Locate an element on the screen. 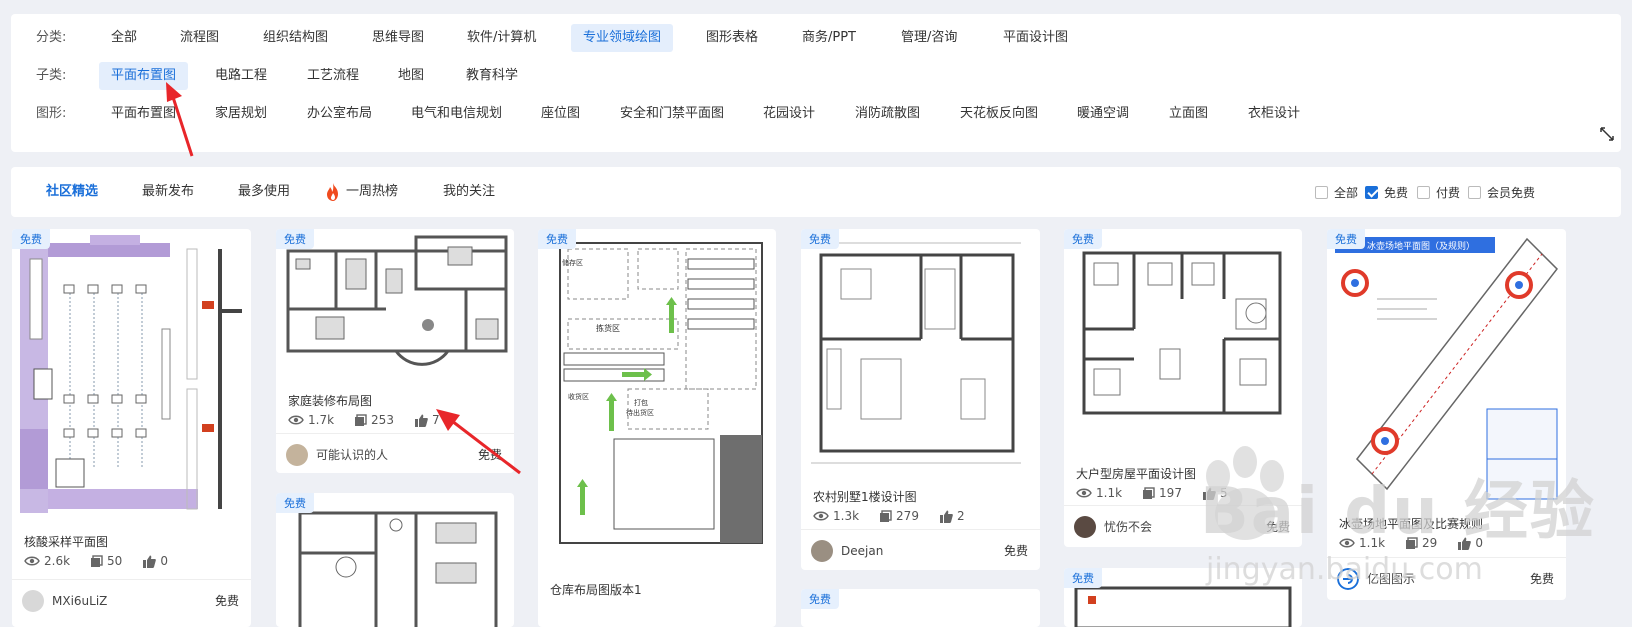 The height and width of the screenshot is (627, 1632). chip-shape-electrical: 电气和电信规划 is located at coordinates (456, 114).